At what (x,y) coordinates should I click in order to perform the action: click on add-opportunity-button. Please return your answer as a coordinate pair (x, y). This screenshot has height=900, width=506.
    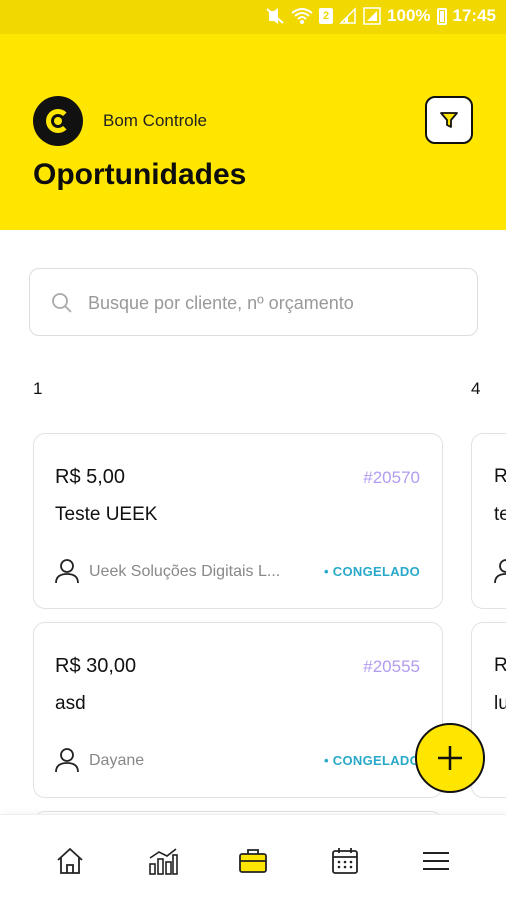
    Looking at the image, I should click on (450, 758).